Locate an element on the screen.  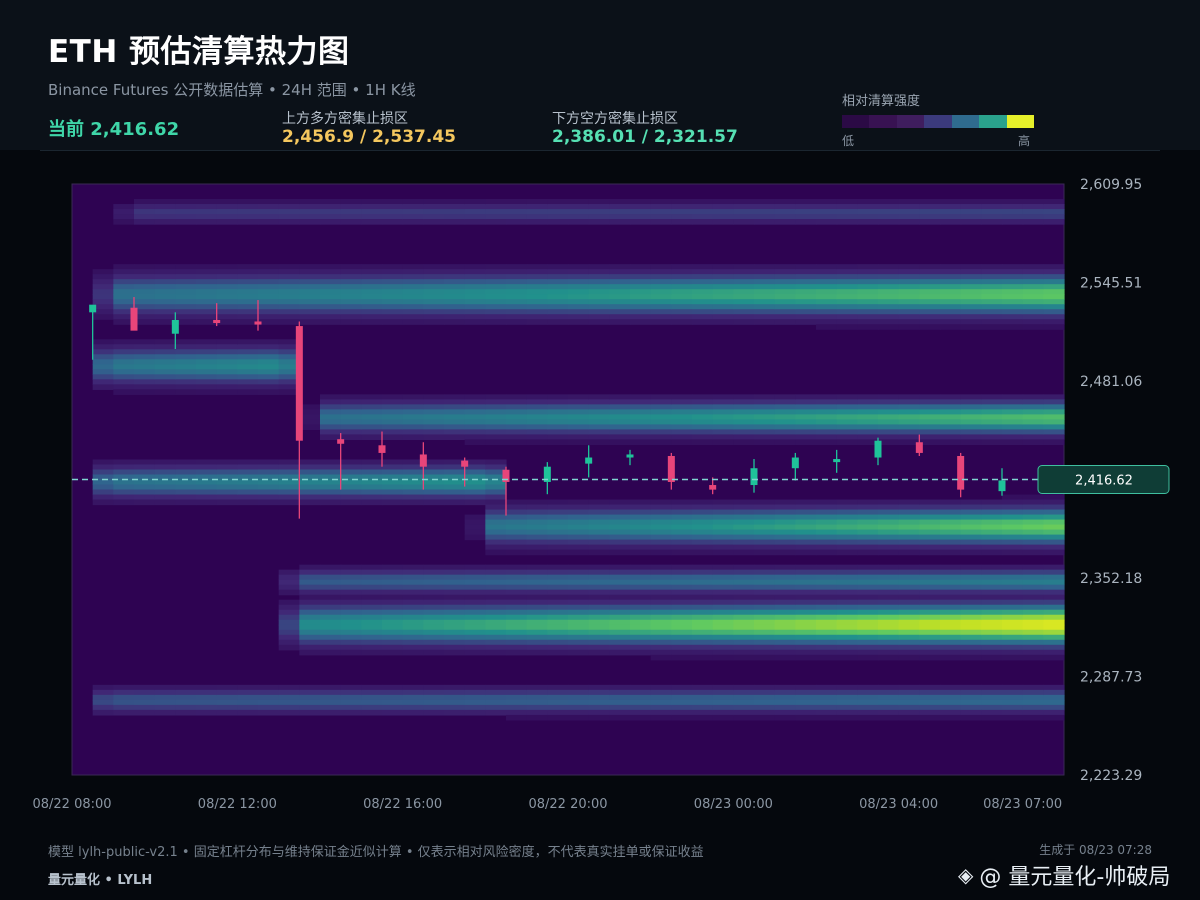
candle-body-up is located at coordinates (754, 477).